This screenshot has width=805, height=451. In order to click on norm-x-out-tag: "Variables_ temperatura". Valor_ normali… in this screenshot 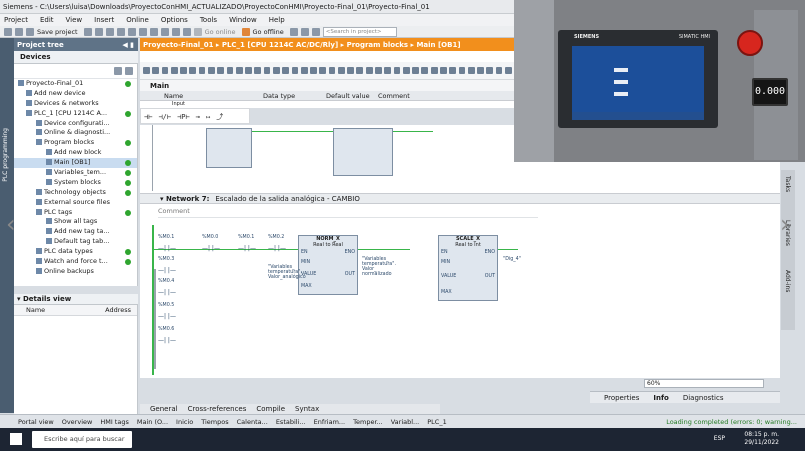, I will do `click(379, 267)`.